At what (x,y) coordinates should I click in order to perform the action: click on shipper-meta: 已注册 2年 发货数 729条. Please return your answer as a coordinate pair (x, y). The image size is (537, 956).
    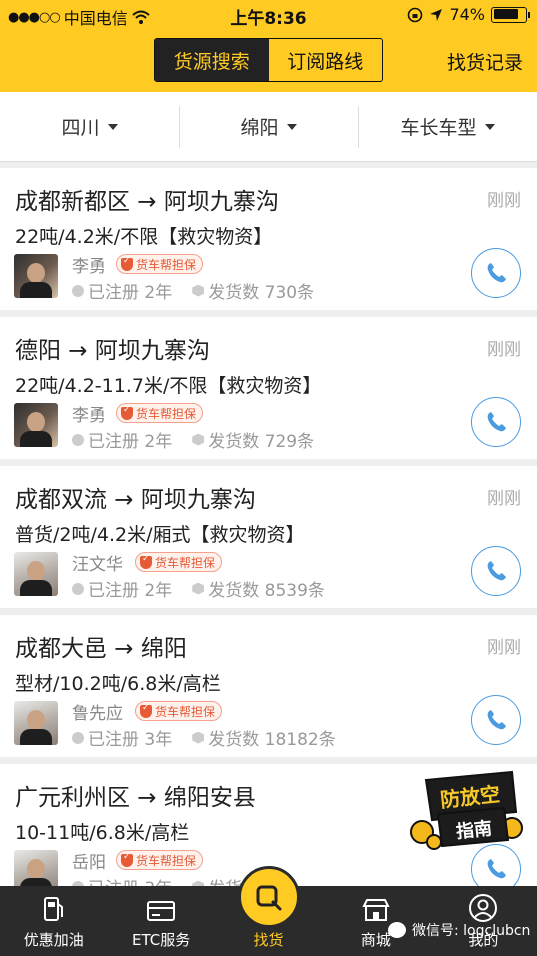
    Looking at the image, I should click on (193, 439).